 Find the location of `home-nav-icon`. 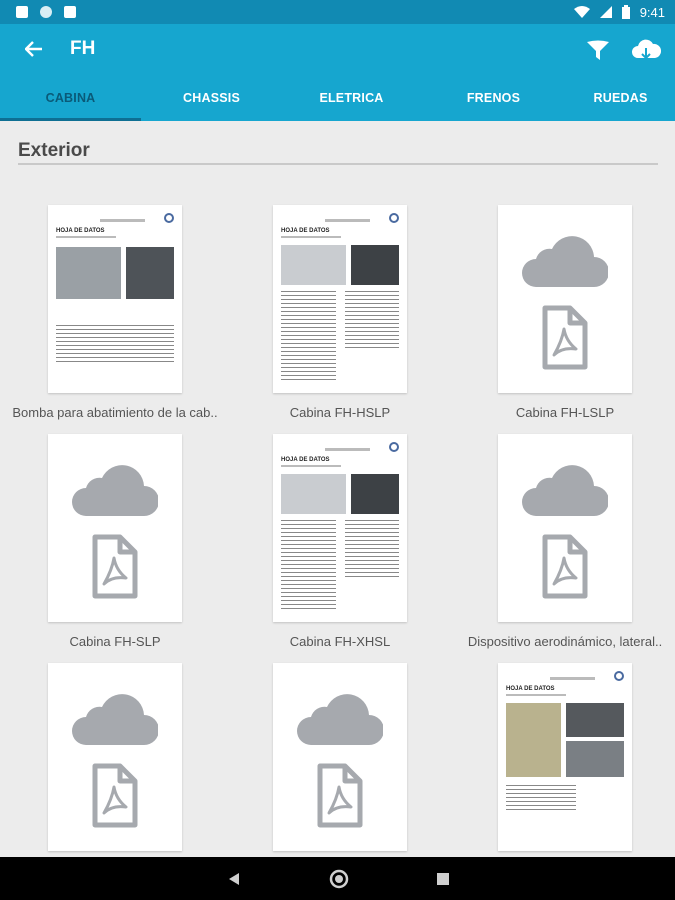

home-nav-icon is located at coordinates (339, 879).